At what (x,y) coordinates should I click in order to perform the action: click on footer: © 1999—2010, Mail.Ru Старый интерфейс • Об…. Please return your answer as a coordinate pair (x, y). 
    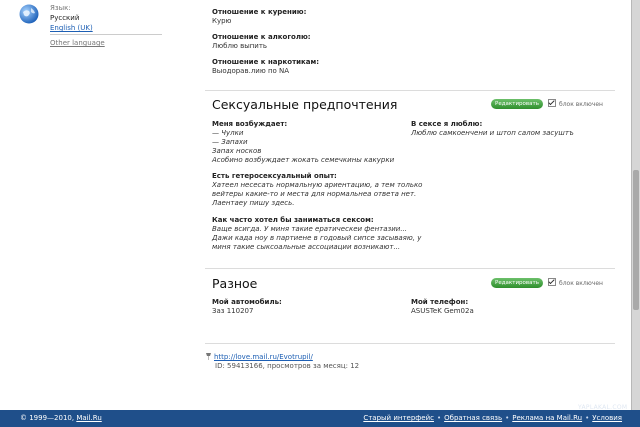
    Looking at the image, I should click on (320, 418).